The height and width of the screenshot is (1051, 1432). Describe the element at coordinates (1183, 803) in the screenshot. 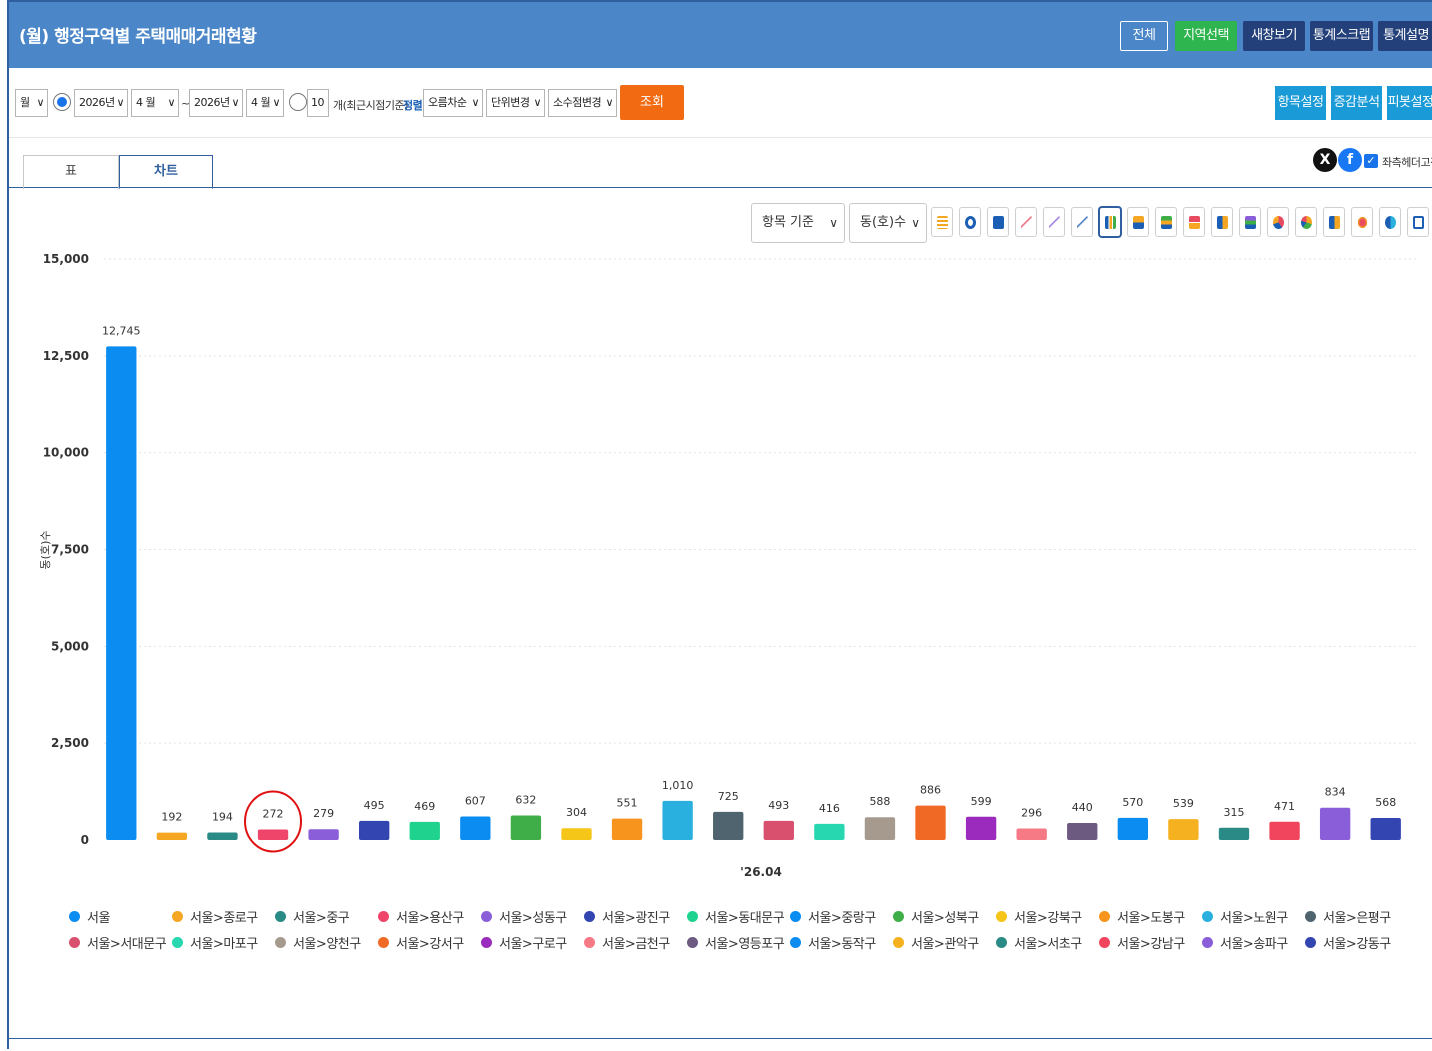

I see `bar-value-label: 539` at that location.